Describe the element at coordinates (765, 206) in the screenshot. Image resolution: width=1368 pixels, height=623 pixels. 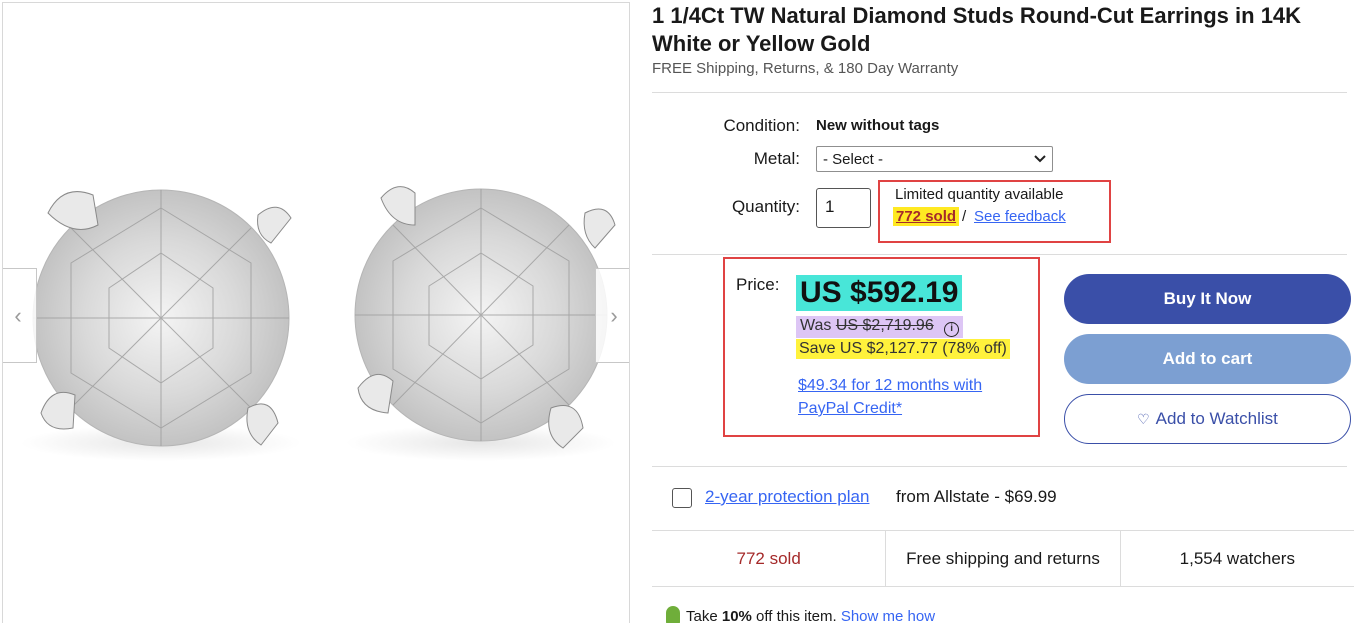
I see `quantity-label: Quantity:` at that location.